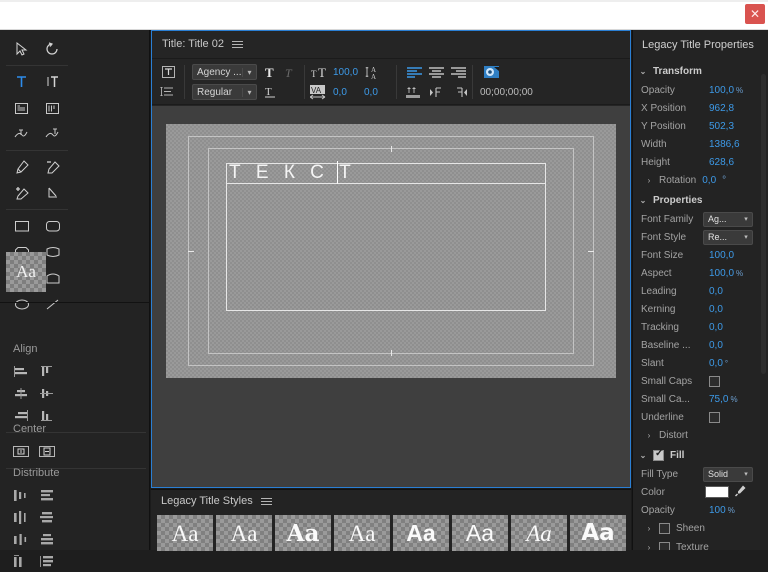 The width and height of the screenshot is (768, 572). Describe the element at coordinates (21, 371) in the screenshot. I see `align-left-icon` at that location.